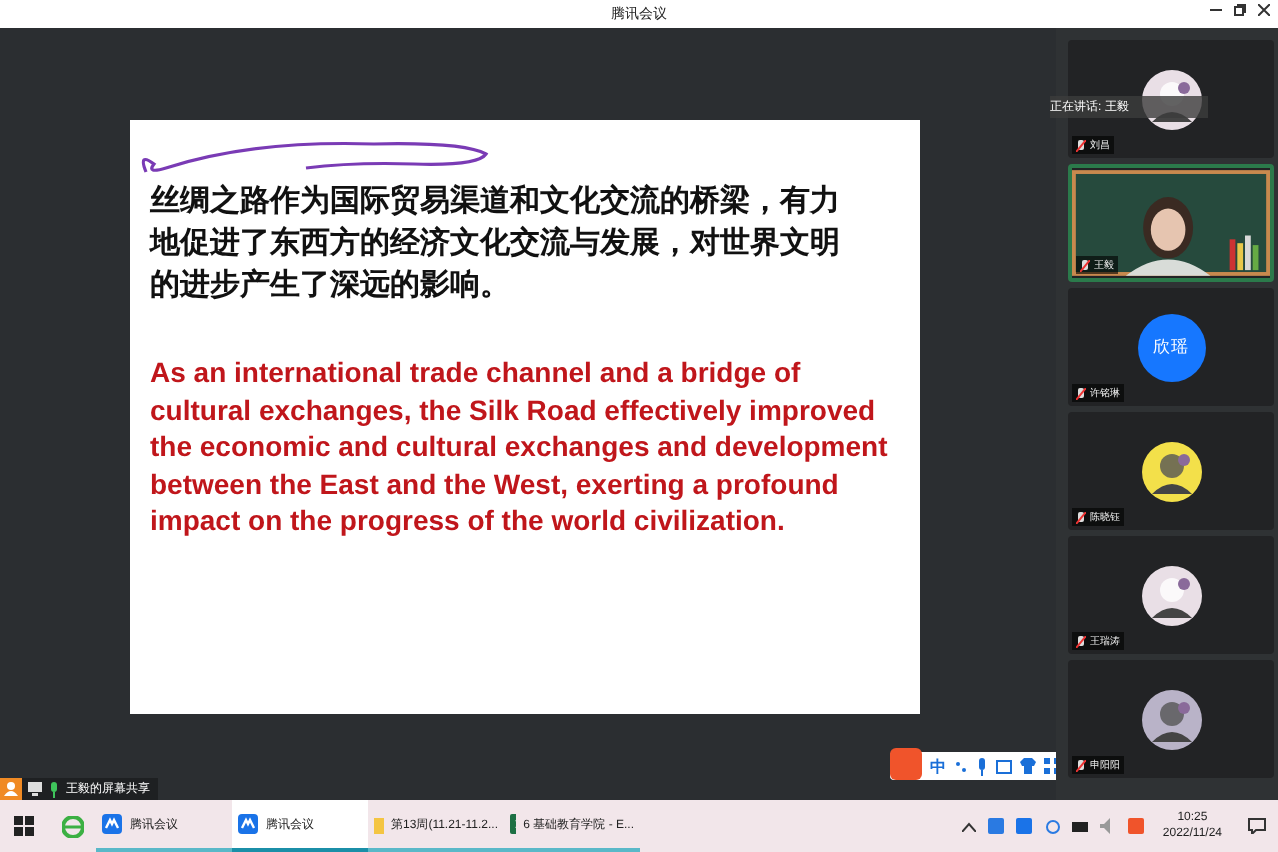 The width and height of the screenshot is (1278, 852). What do you see at coordinates (1171, 347) in the screenshot?
I see `initials-avatar: 欣瑶` at bounding box center [1171, 347].